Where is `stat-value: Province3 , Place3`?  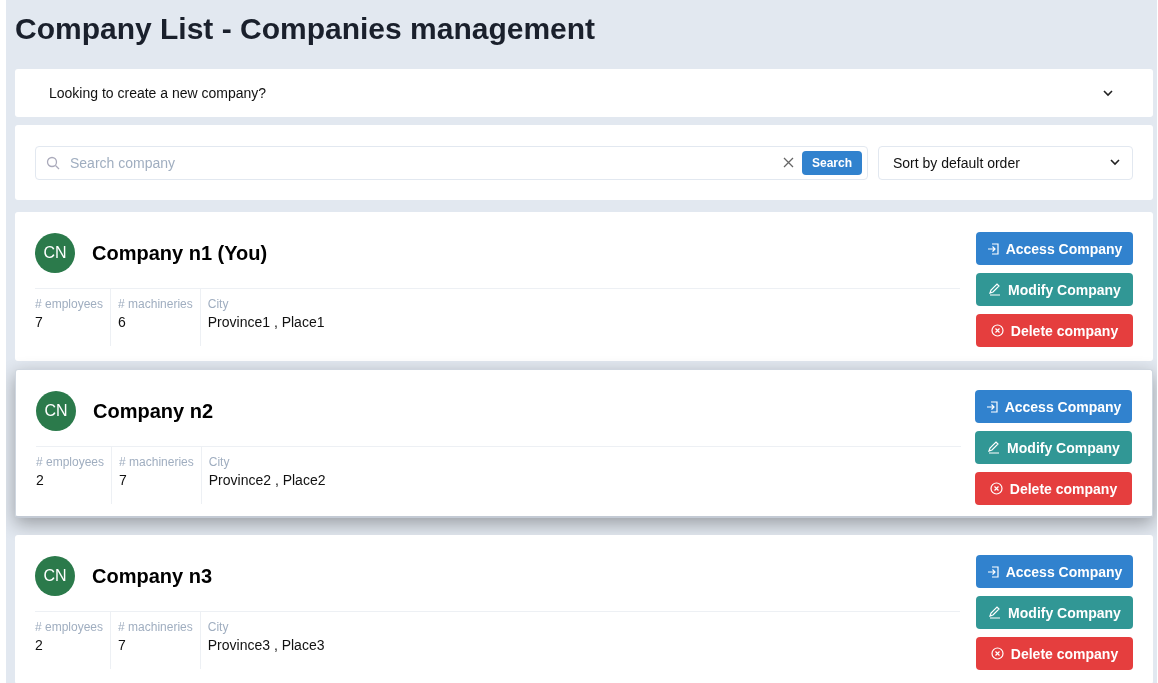 stat-value: Province3 , Place3 is located at coordinates (266, 645).